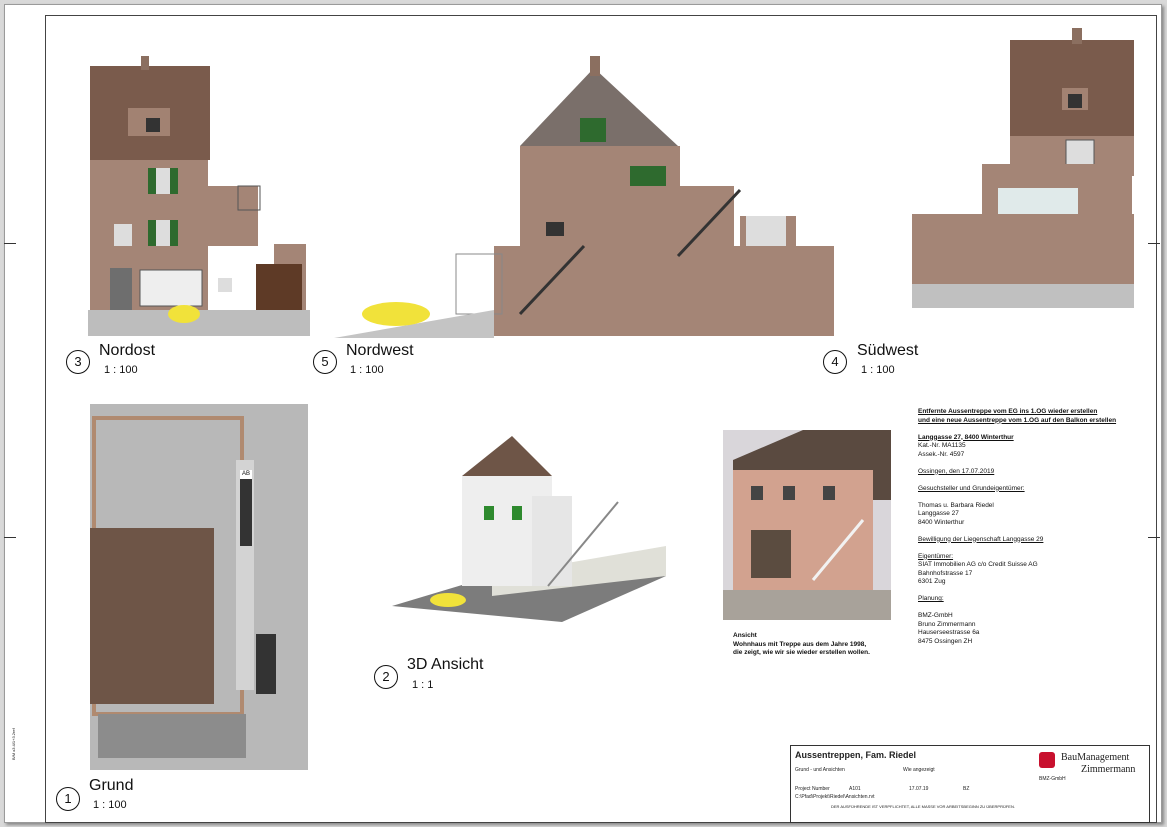  What do you see at coordinates (127, 350) in the screenshot?
I see `view-title-nordost: Nordost` at bounding box center [127, 350].